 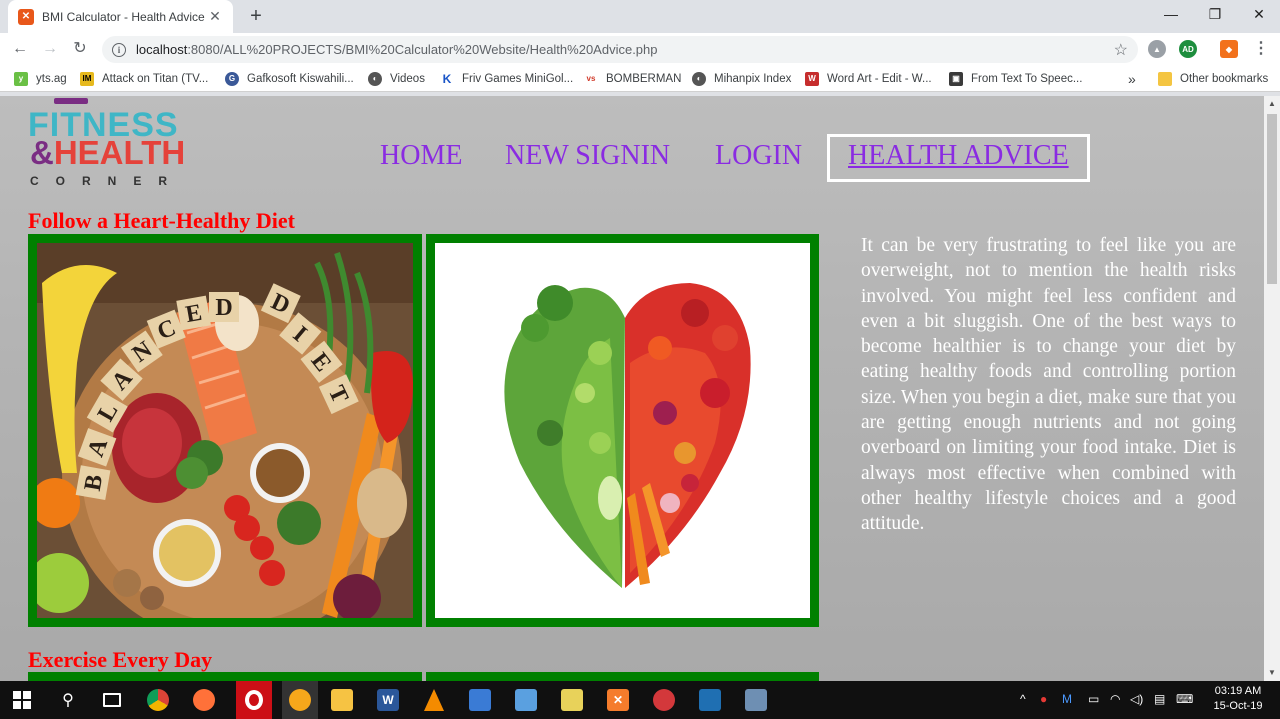 What do you see at coordinates (812, 78) in the screenshot?
I see `w-icon: W` at bounding box center [812, 78].